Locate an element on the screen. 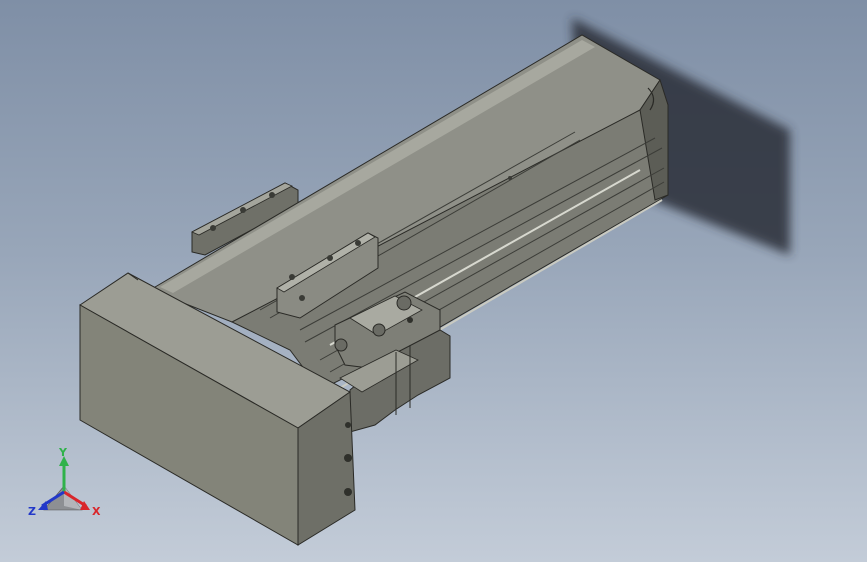  reference-triad: Y X Z is located at coordinates (67, 488).